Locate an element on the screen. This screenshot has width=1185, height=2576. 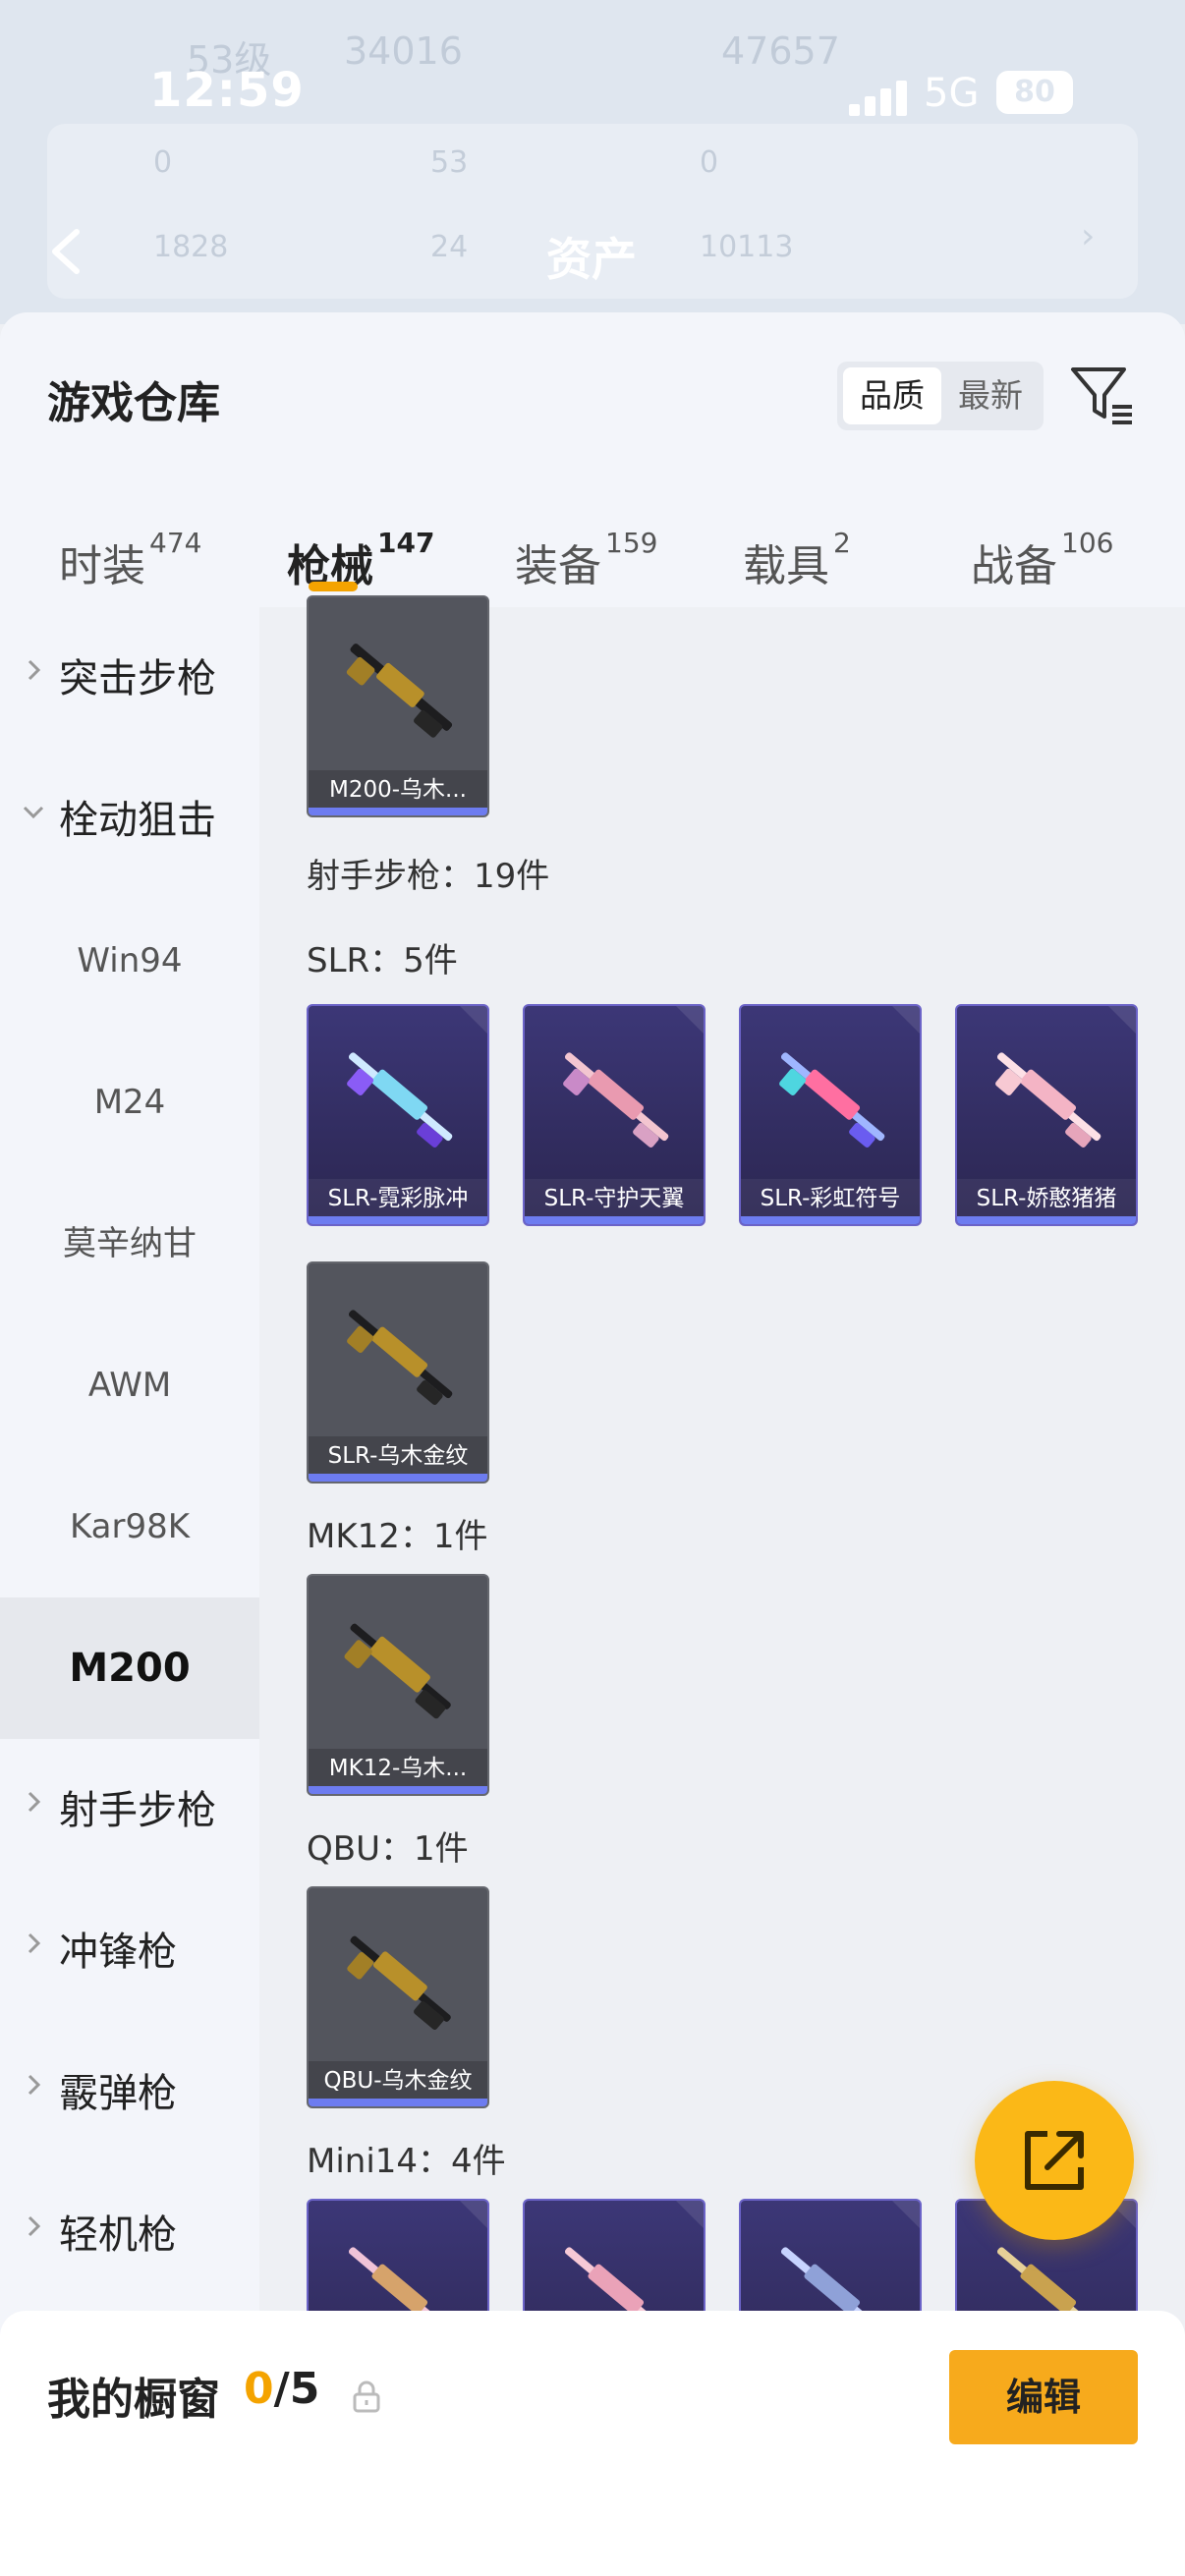
tab-supplies: 战备 106 is located at coordinates (1042, 560).